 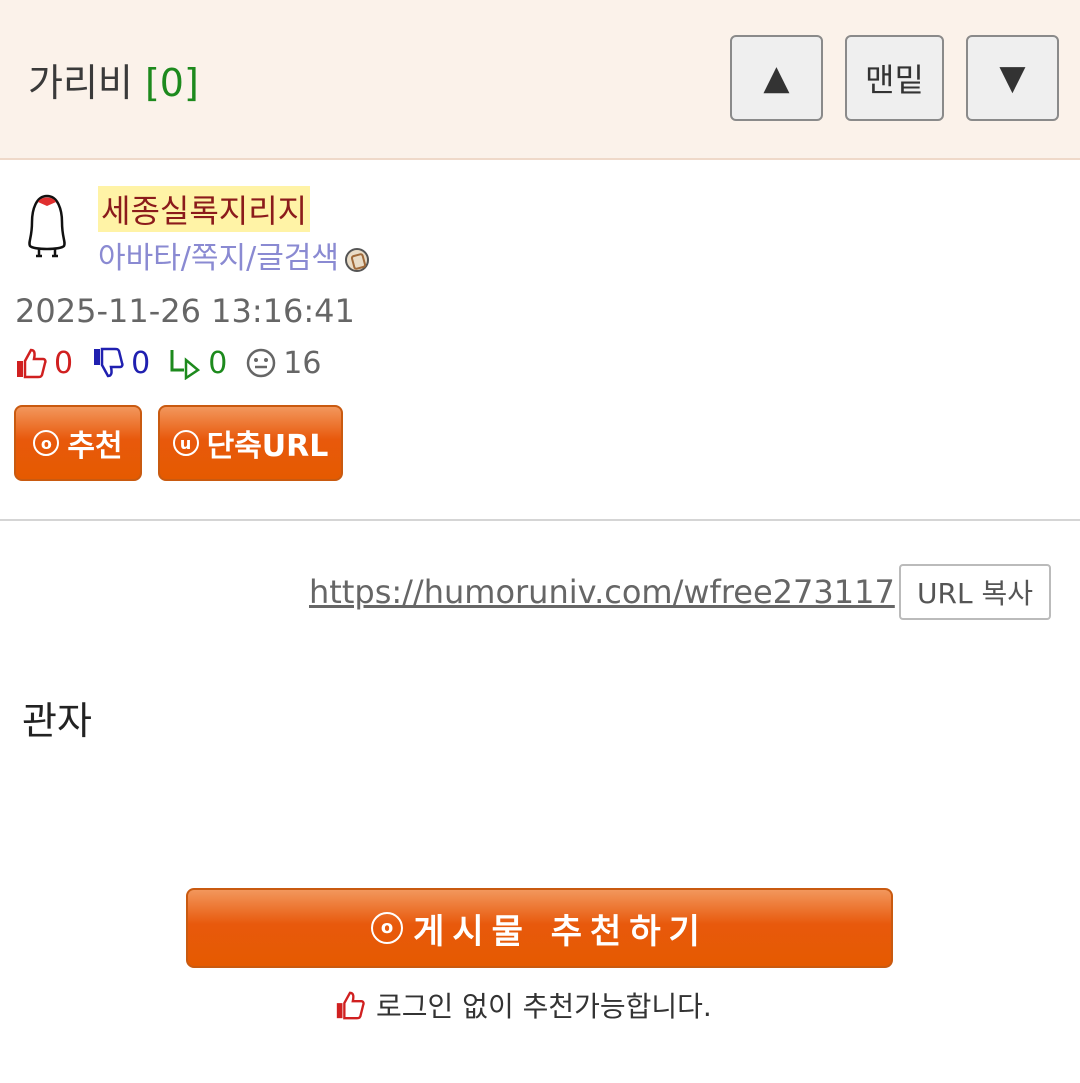 What do you see at coordinates (602, 592) in the screenshot?
I see `post-url-link: https://humoruniv.com/wfree273117` at bounding box center [602, 592].